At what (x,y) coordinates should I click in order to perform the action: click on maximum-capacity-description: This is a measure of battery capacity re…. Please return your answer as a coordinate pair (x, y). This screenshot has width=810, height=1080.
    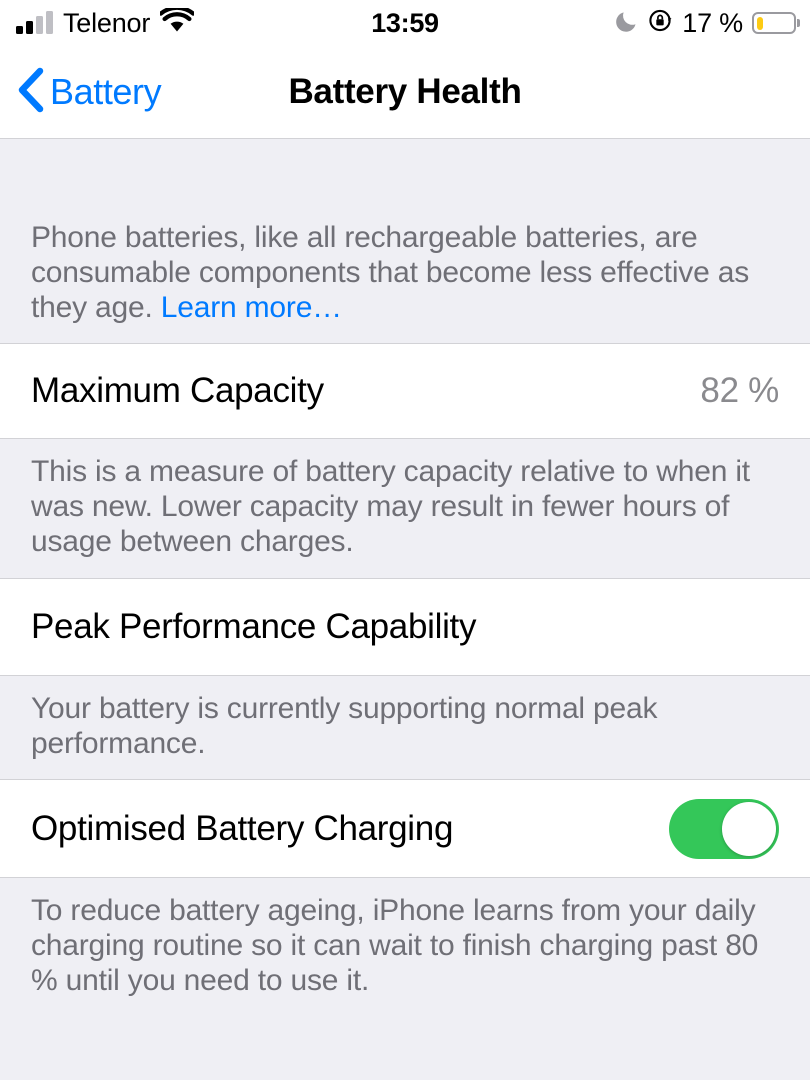
    Looking at the image, I should click on (390, 506).